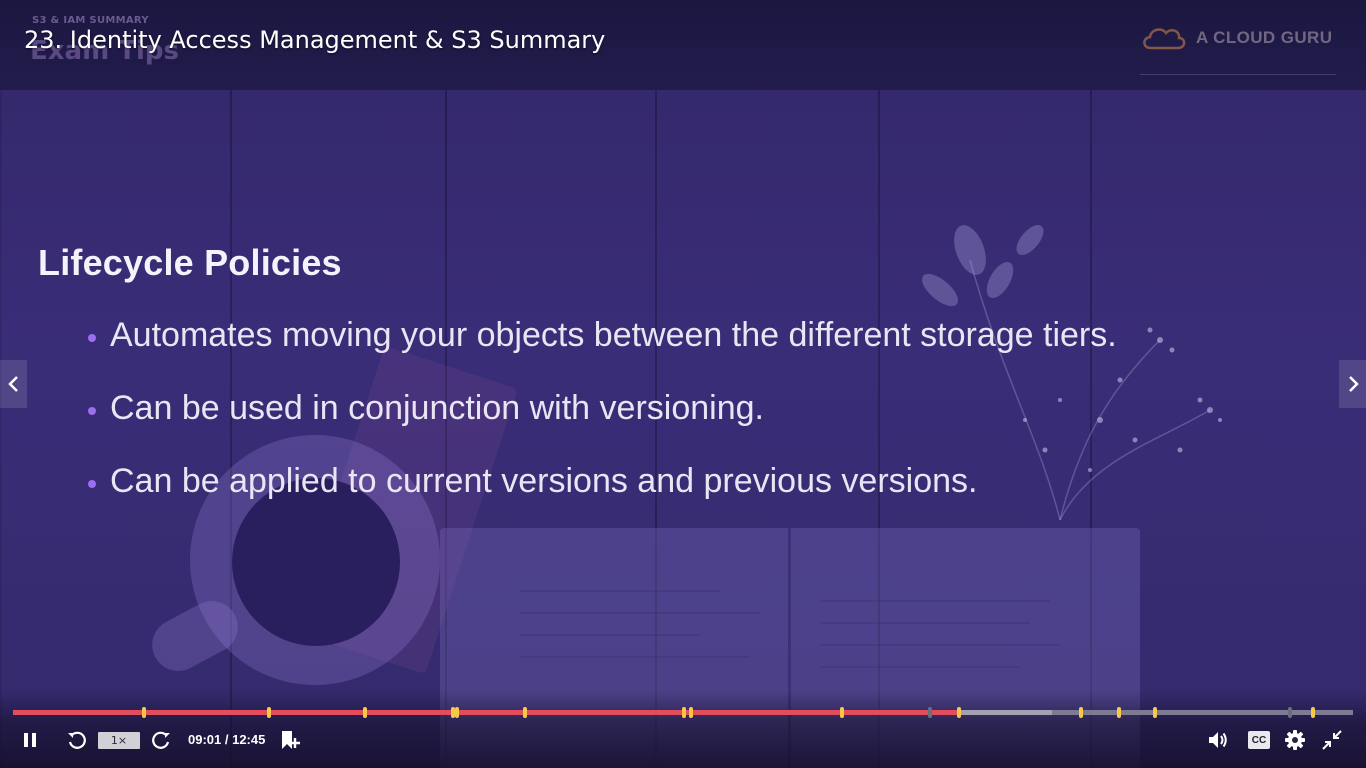  I want to click on rewind-5-icon, so click(77, 740).